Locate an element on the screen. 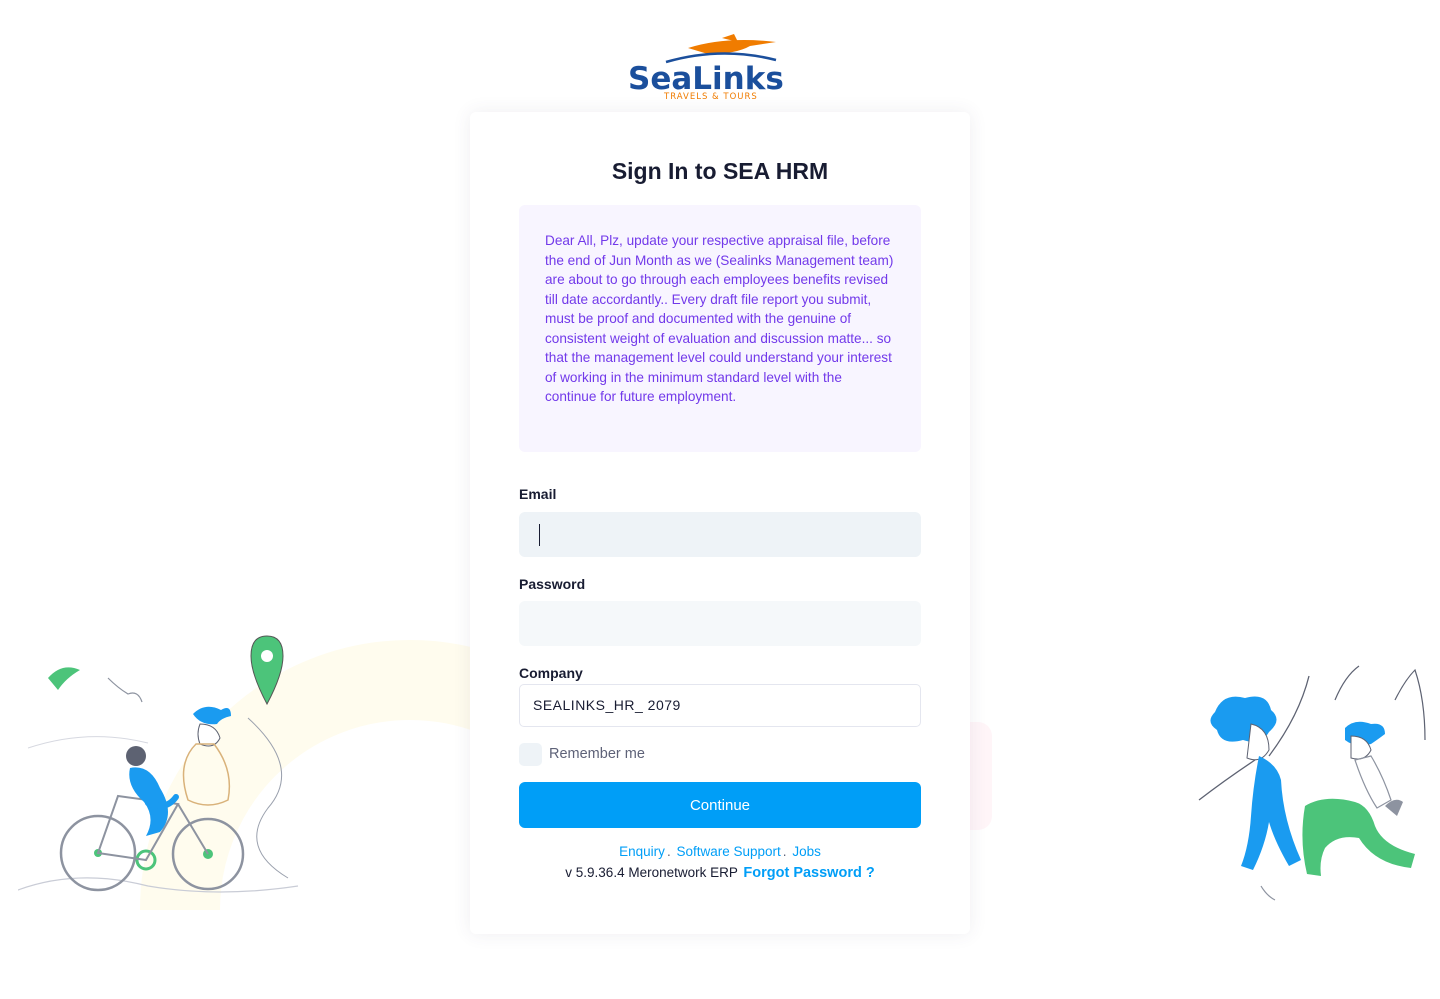  forgot-password-link: Forgot Password ? is located at coordinates (808, 873).